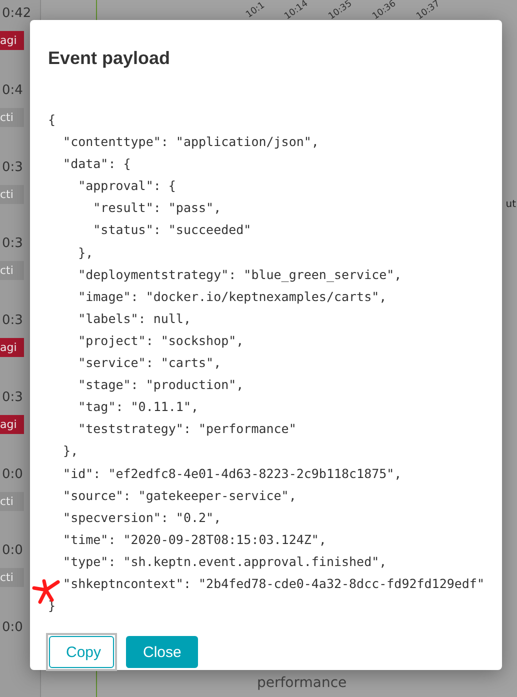 This screenshot has width=517, height=697. What do you see at coordinates (149, 363) in the screenshot?
I see `code-line: "service": "carts",` at bounding box center [149, 363].